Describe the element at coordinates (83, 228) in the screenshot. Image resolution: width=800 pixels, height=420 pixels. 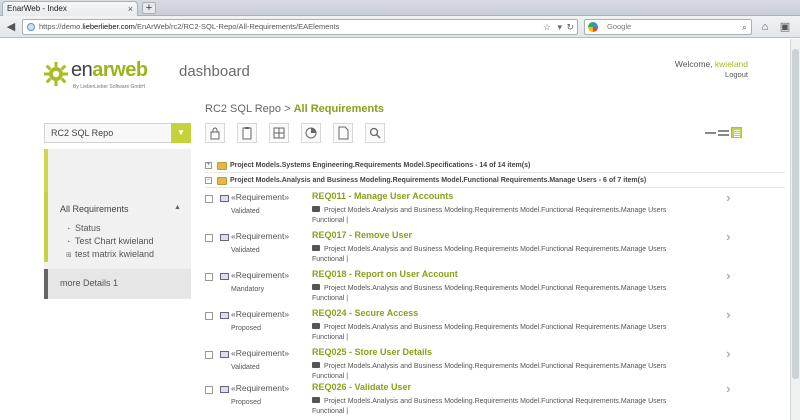
I see `sidebar-item-status: ◔ Status` at that location.